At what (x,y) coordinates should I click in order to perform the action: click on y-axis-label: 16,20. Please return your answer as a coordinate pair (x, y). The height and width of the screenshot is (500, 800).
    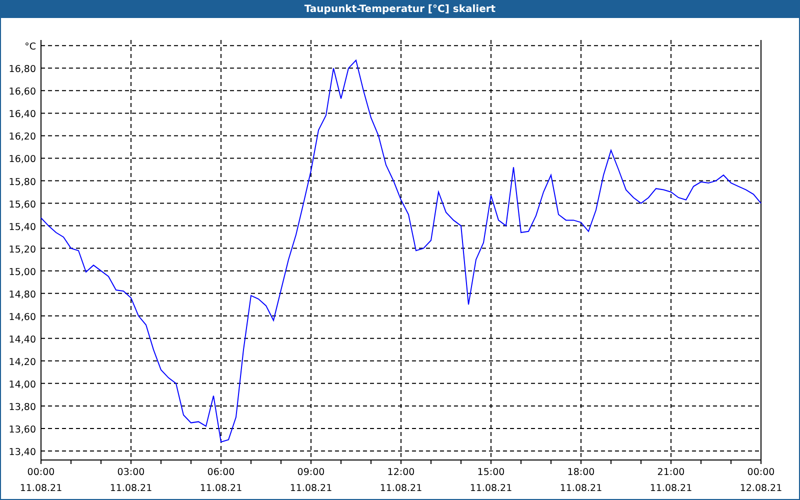
    Looking at the image, I should click on (22, 137).